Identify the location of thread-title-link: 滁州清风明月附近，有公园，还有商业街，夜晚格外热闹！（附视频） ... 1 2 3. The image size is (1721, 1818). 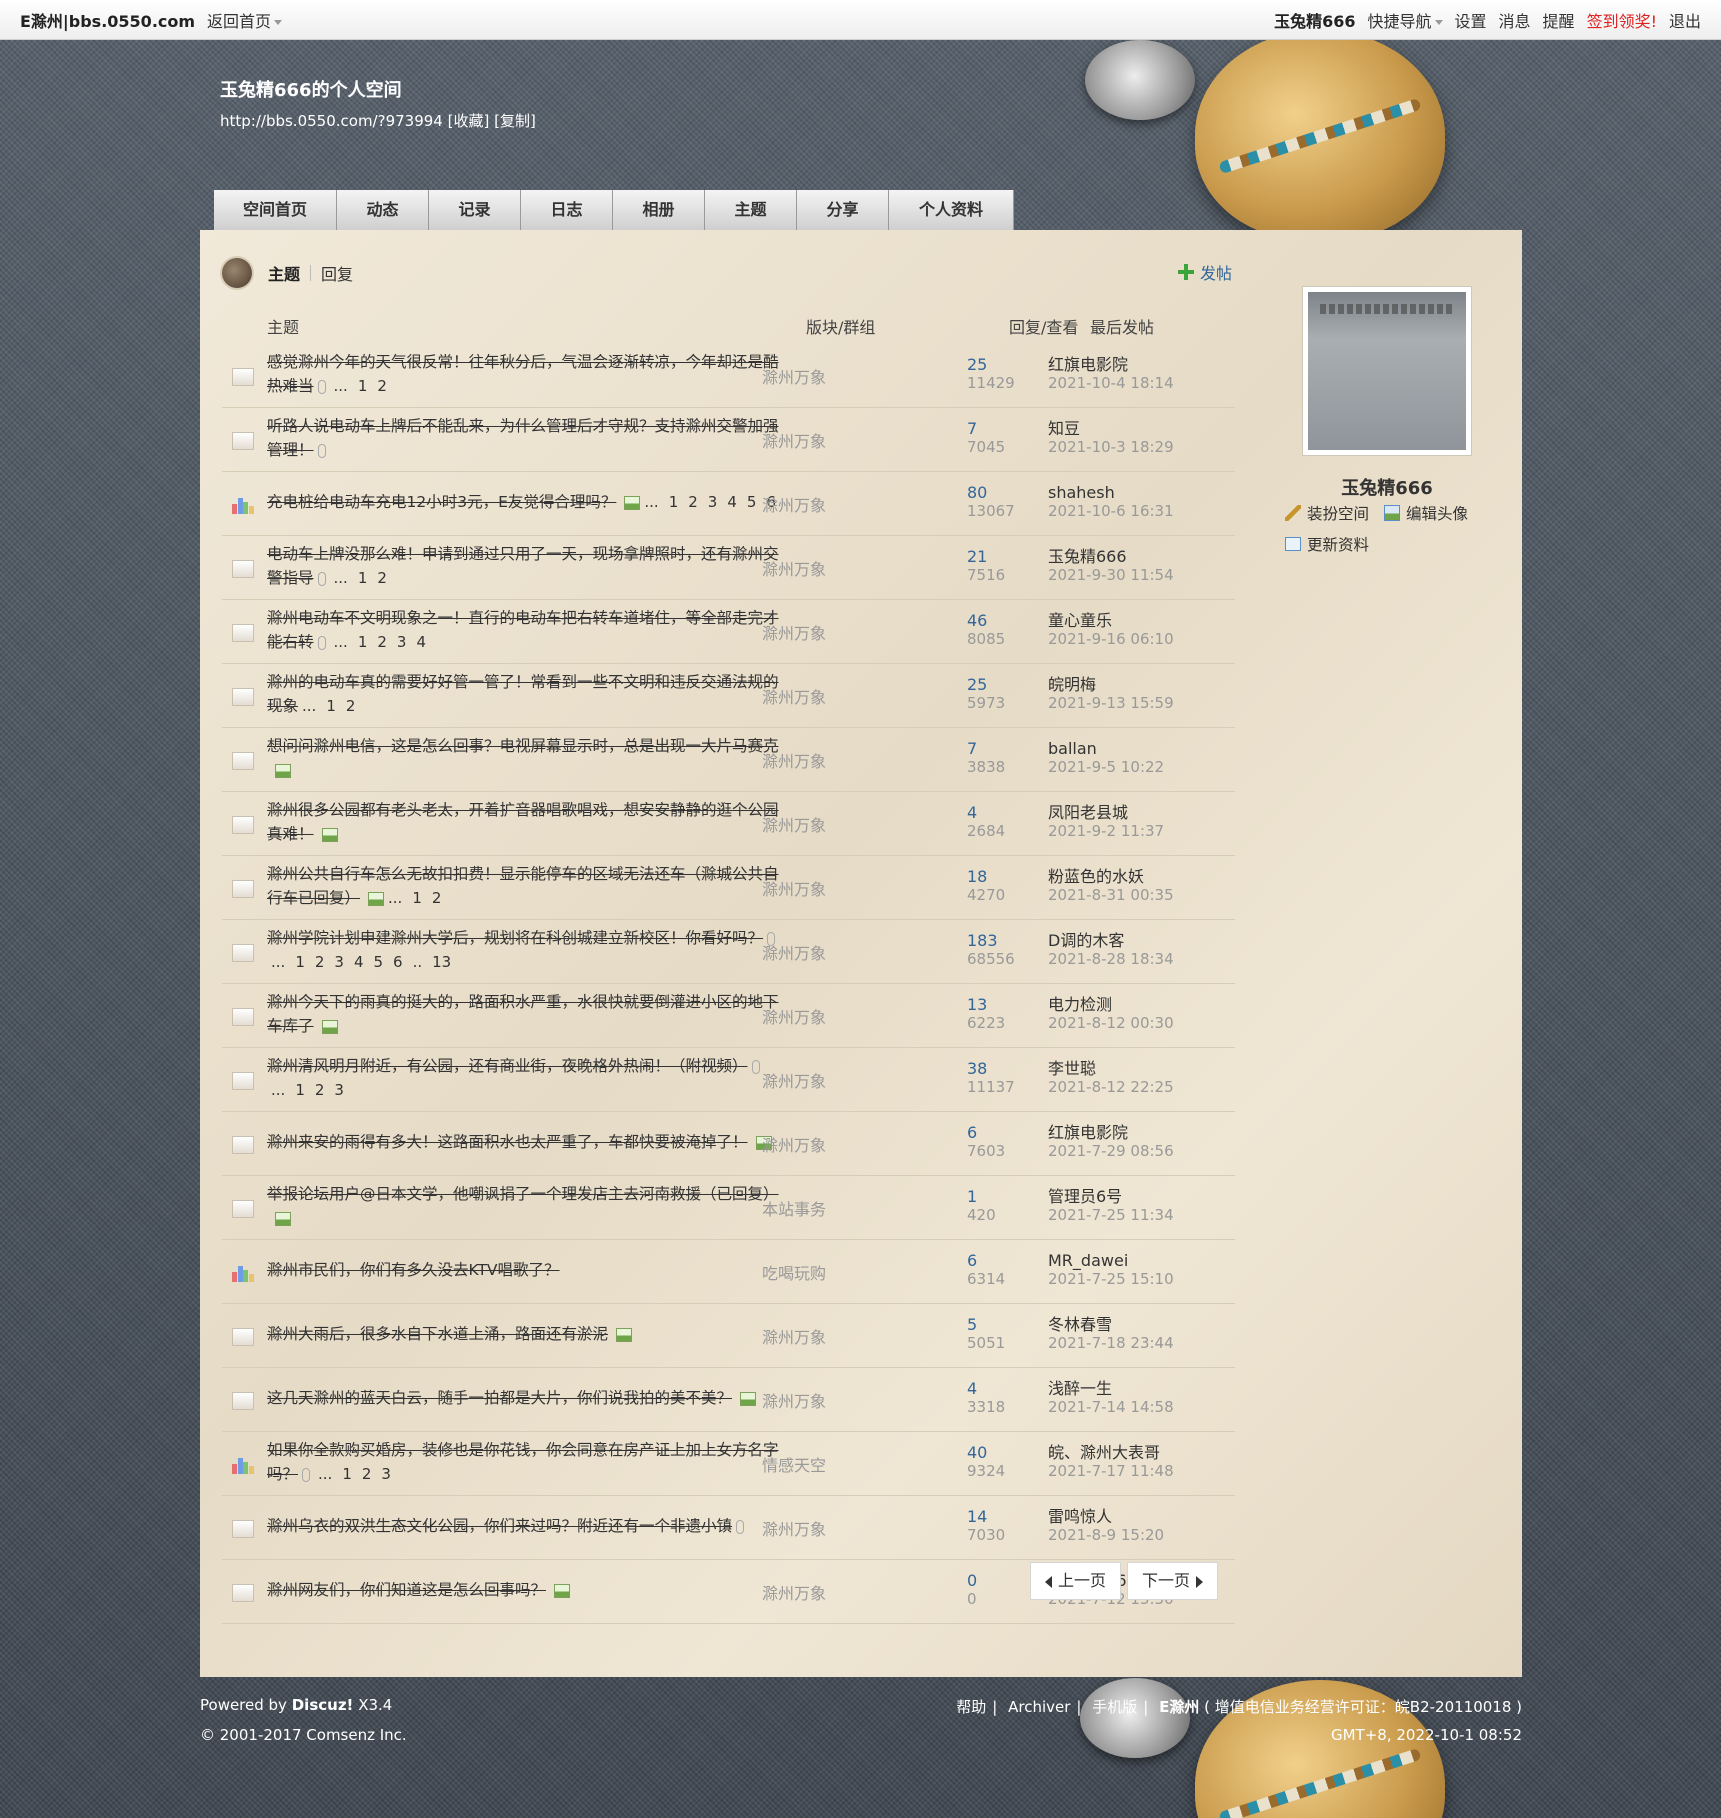
(524, 1078).